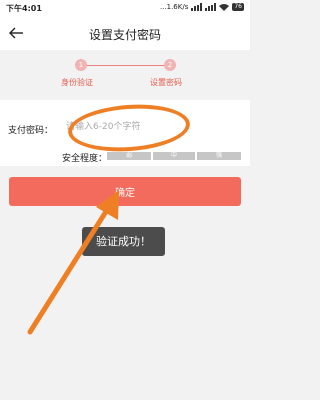 This screenshot has width=320, height=400. I want to click on annotation-arrow-icon, so click(73, 262).